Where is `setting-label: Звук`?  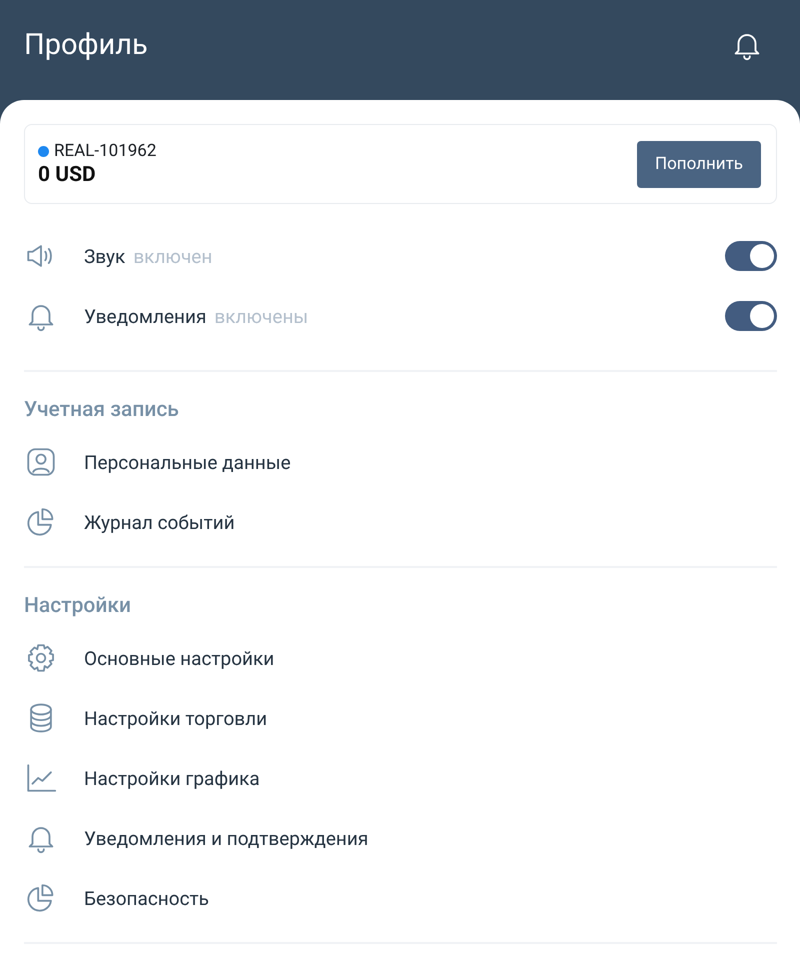
setting-label: Звук is located at coordinates (105, 256).